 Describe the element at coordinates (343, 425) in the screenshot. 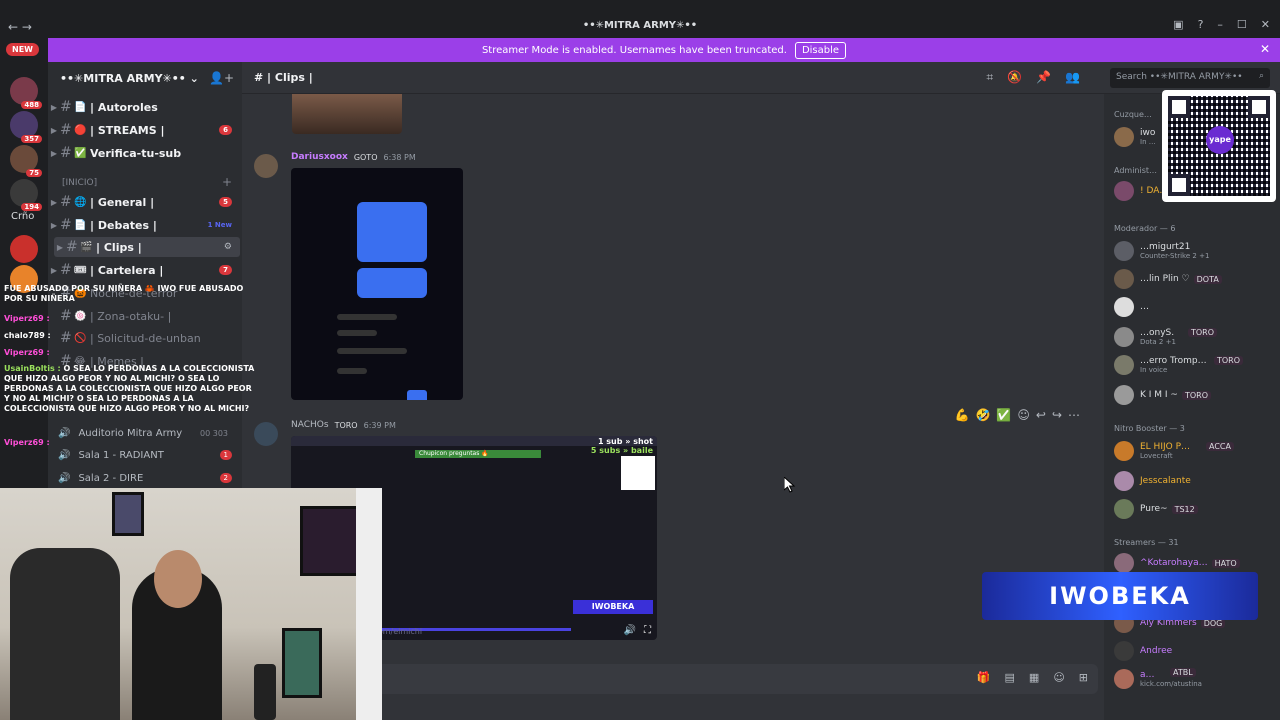

I see `message-header: NACHOs TORO 6:39 PM` at that location.